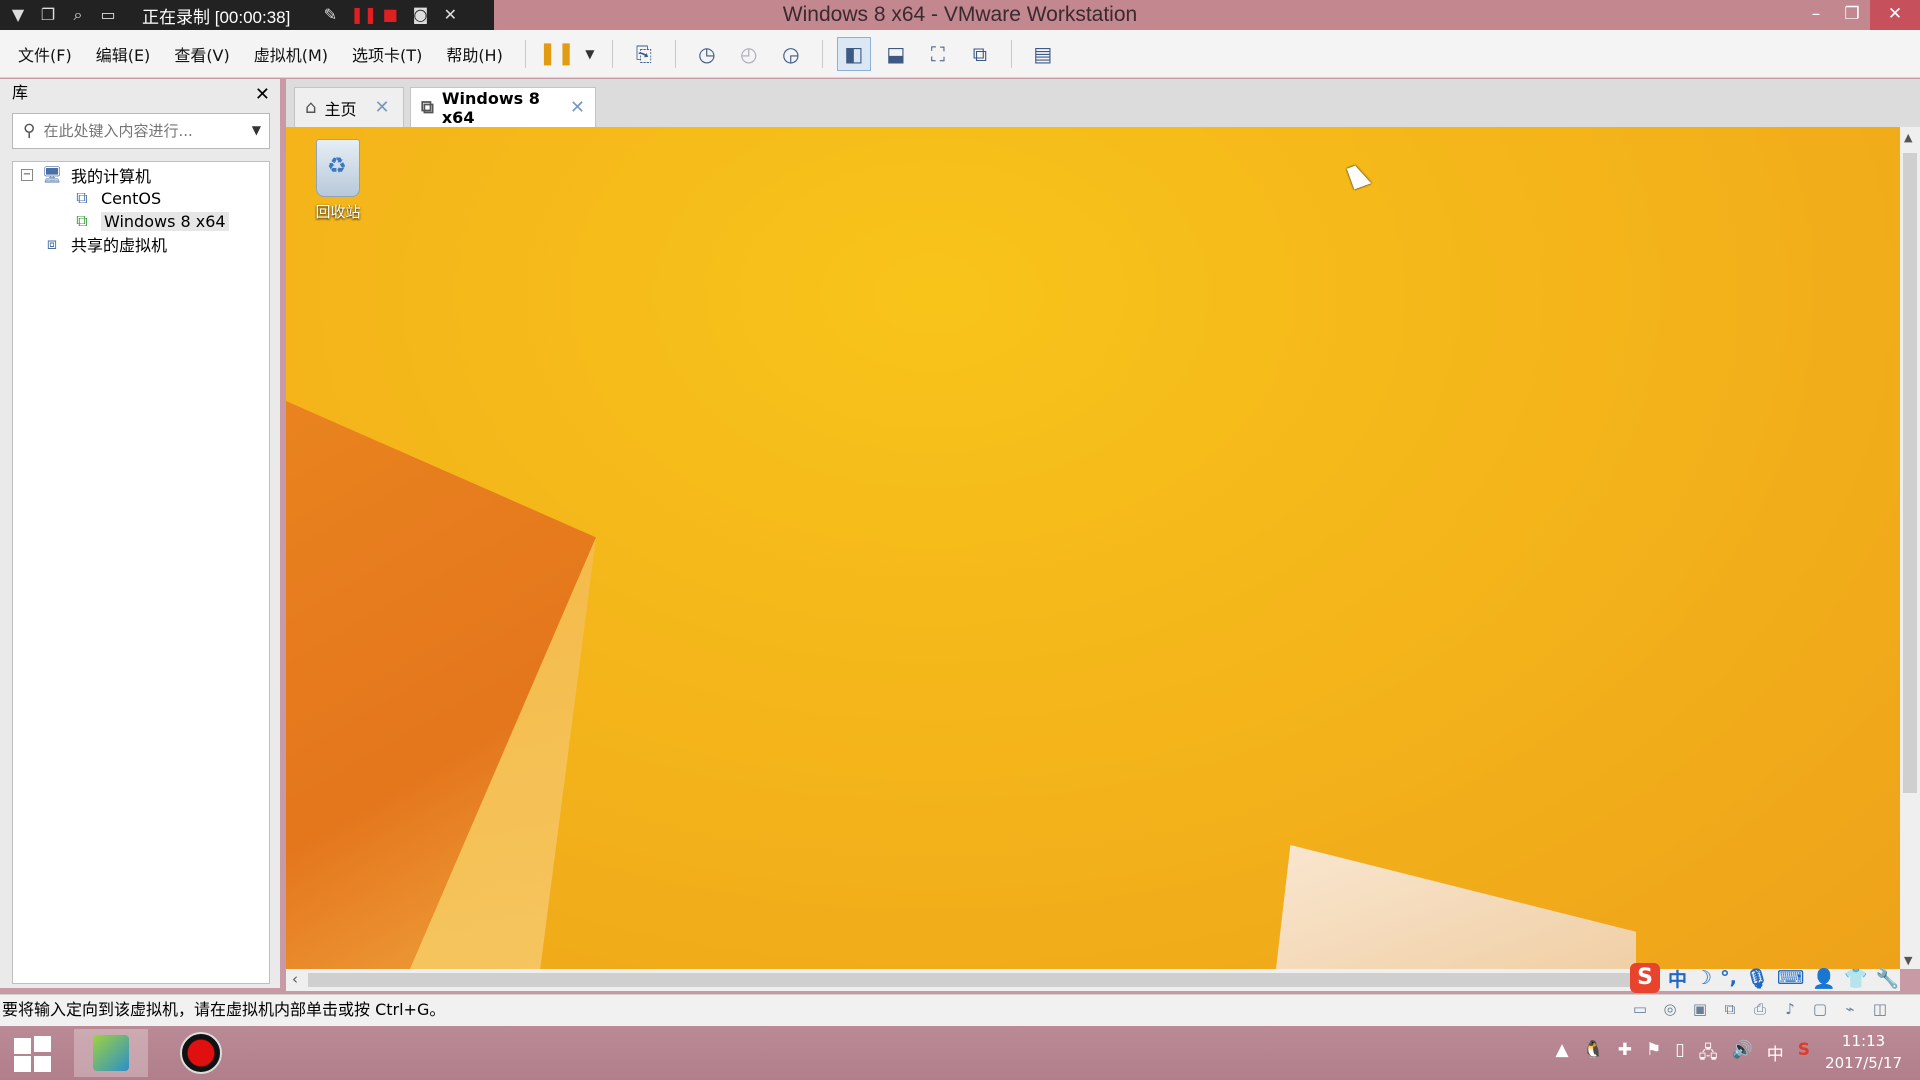  I want to click on restore-icon: ❐, so click(48, 15).